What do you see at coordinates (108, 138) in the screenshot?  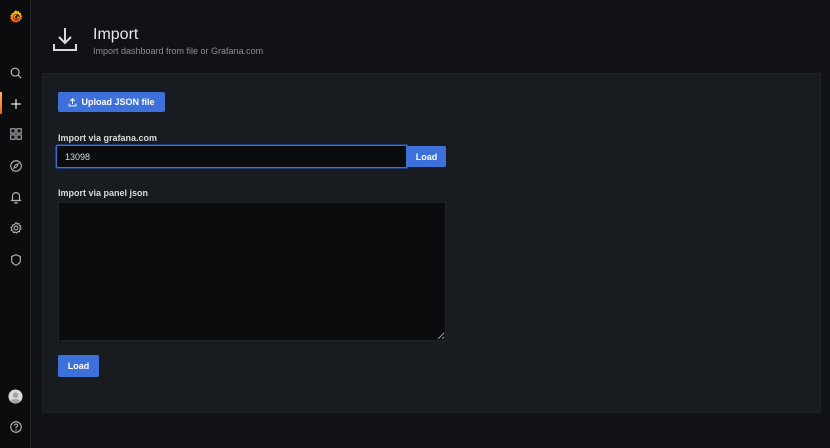 I see `grafana-com-label: Import via grafana.com` at bounding box center [108, 138].